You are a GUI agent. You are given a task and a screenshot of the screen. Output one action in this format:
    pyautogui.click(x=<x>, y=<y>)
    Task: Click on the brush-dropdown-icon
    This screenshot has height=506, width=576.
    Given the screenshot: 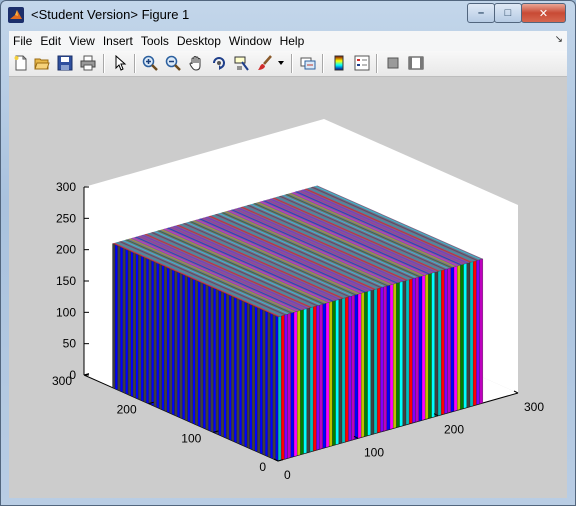 What is the action you would take?
    pyautogui.click(x=281, y=63)
    